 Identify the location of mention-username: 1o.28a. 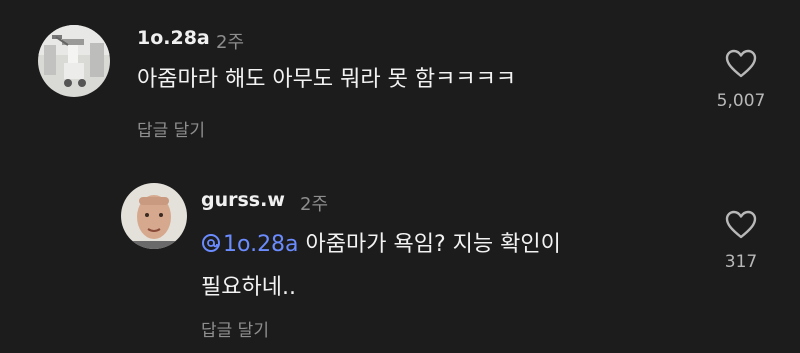
(261, 244).